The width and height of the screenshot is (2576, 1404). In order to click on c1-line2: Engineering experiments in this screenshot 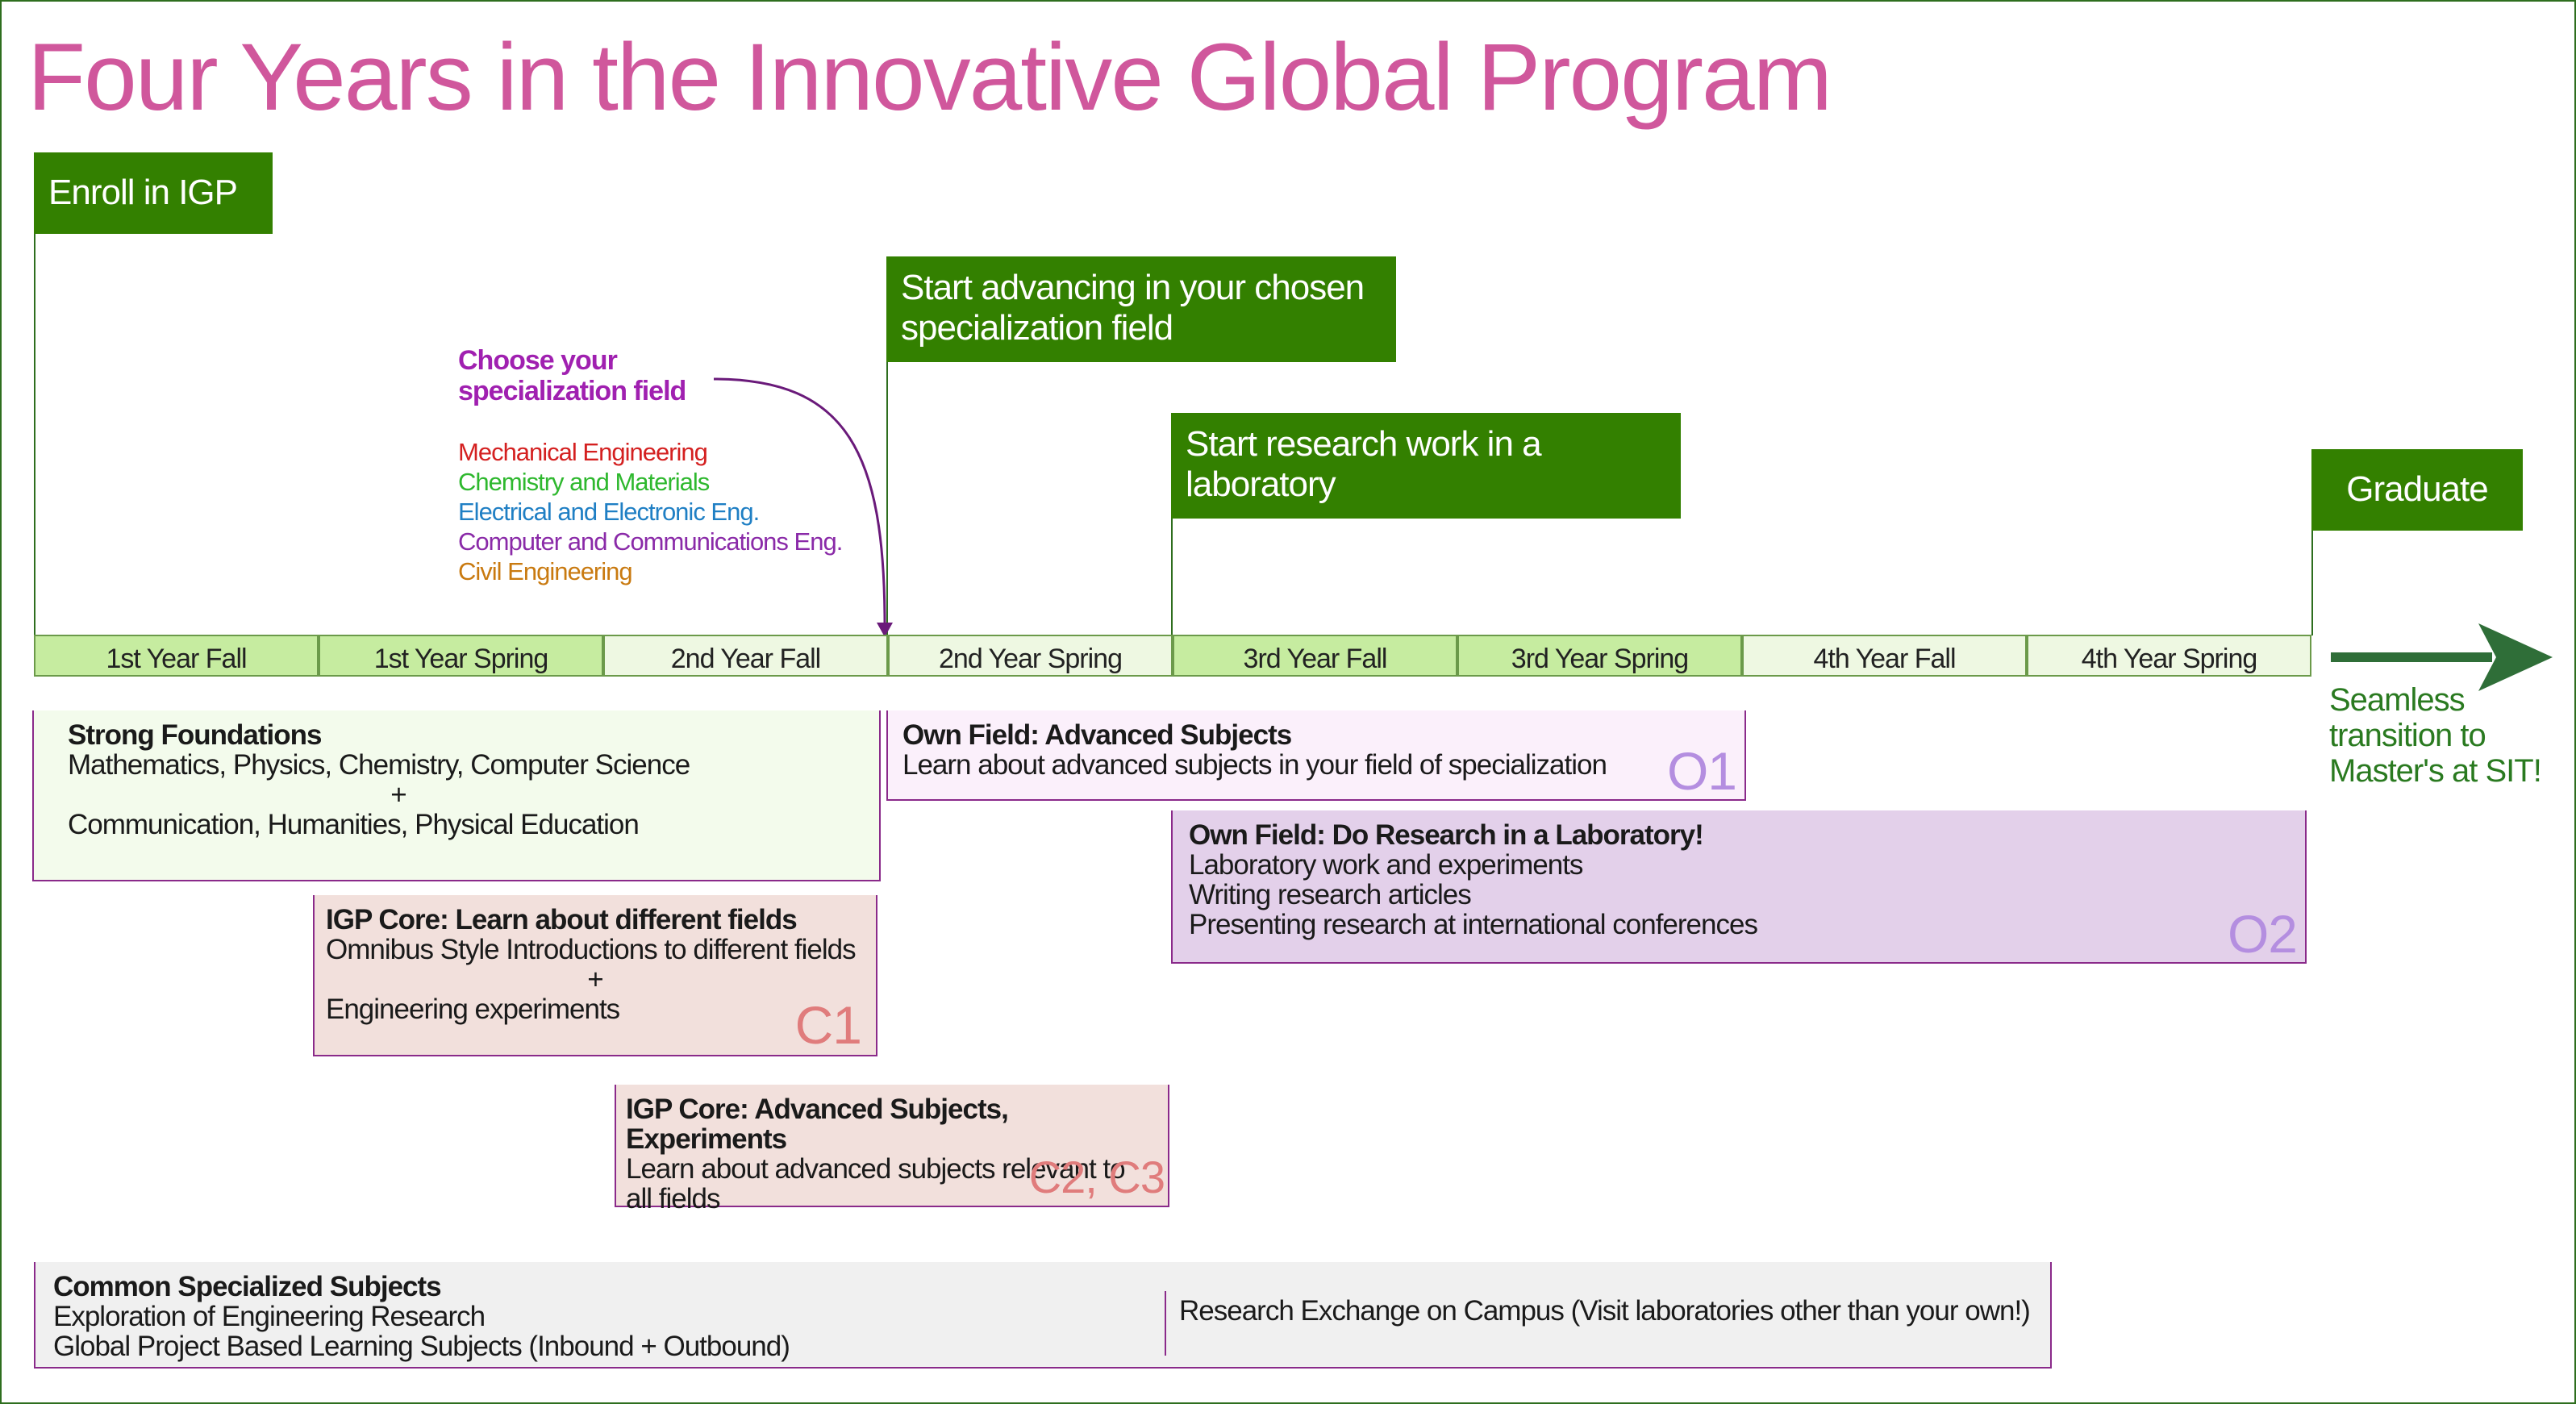, I will do `click(473, 1010)`.